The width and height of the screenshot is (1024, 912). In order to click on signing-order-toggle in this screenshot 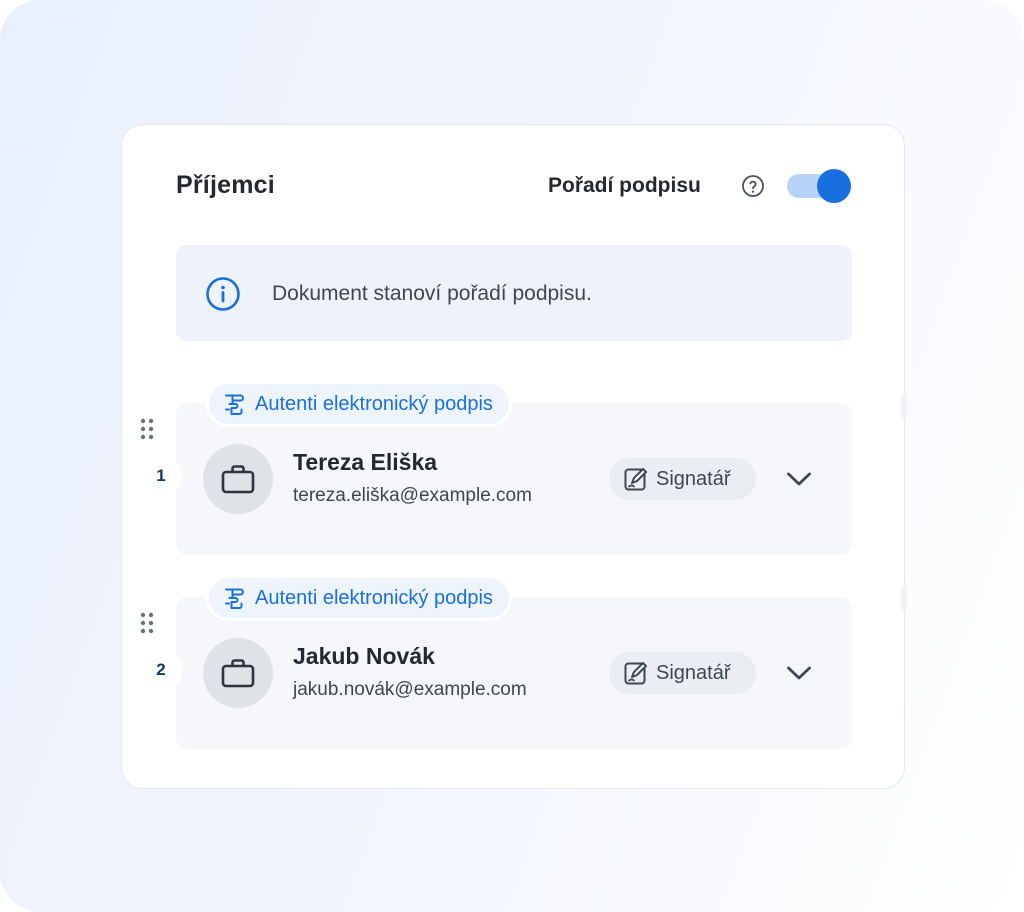, I will do `click(820, 186)`.